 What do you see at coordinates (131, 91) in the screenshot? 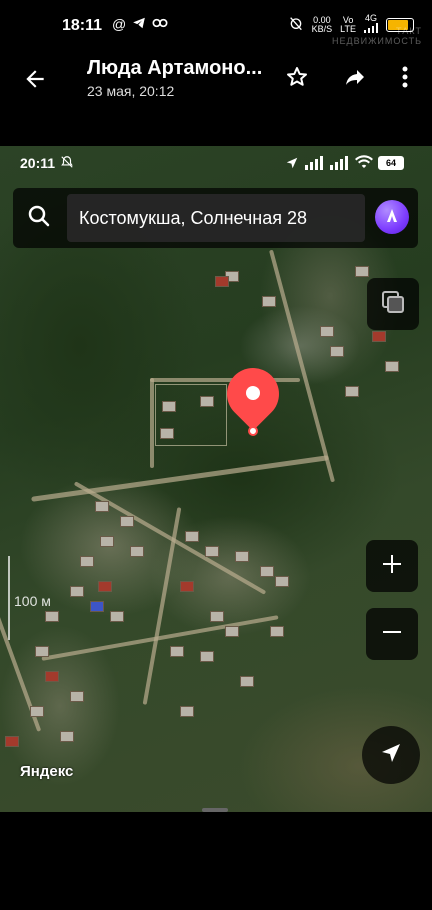
I see `message-date: 23 мая, 20:12` at bounding box center [131, 91].